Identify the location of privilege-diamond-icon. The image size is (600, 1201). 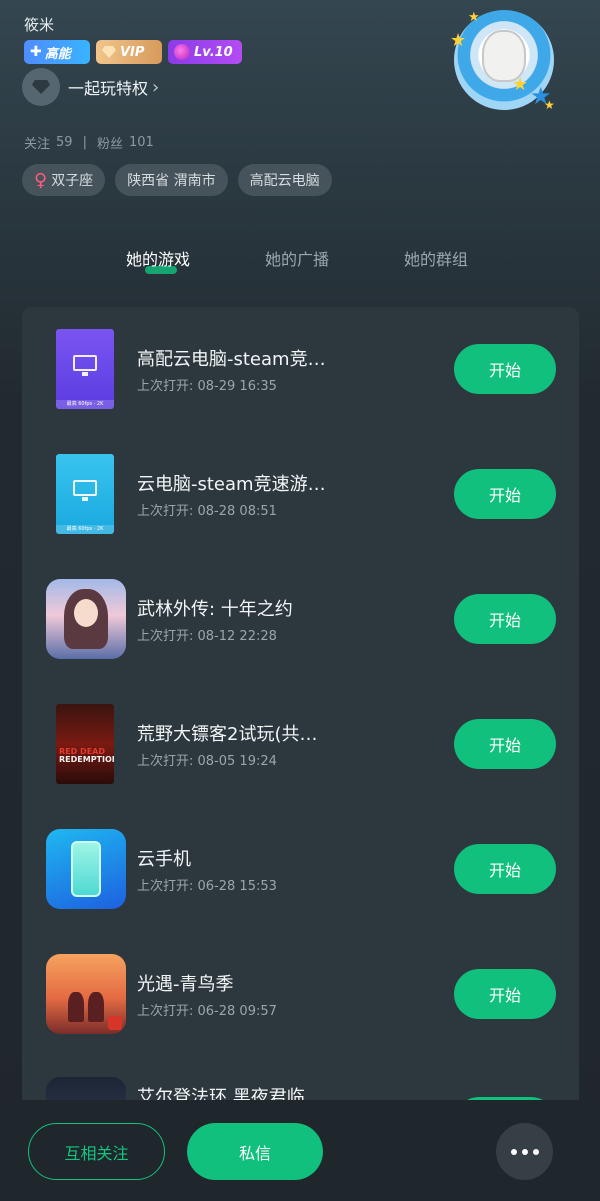
(41, 87).